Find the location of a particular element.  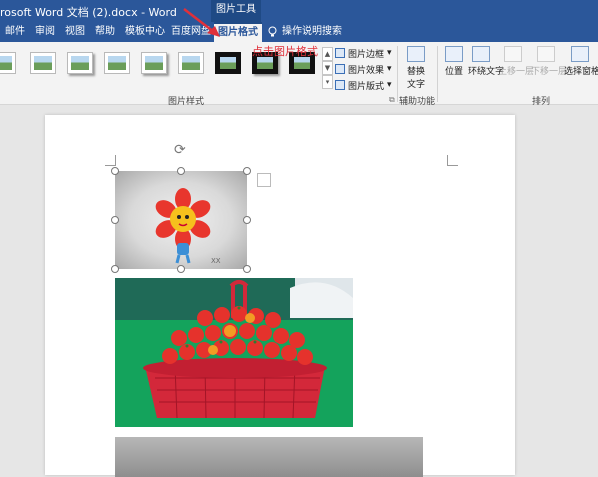

tomato-basket-photo is located at coordinates (234, 352).